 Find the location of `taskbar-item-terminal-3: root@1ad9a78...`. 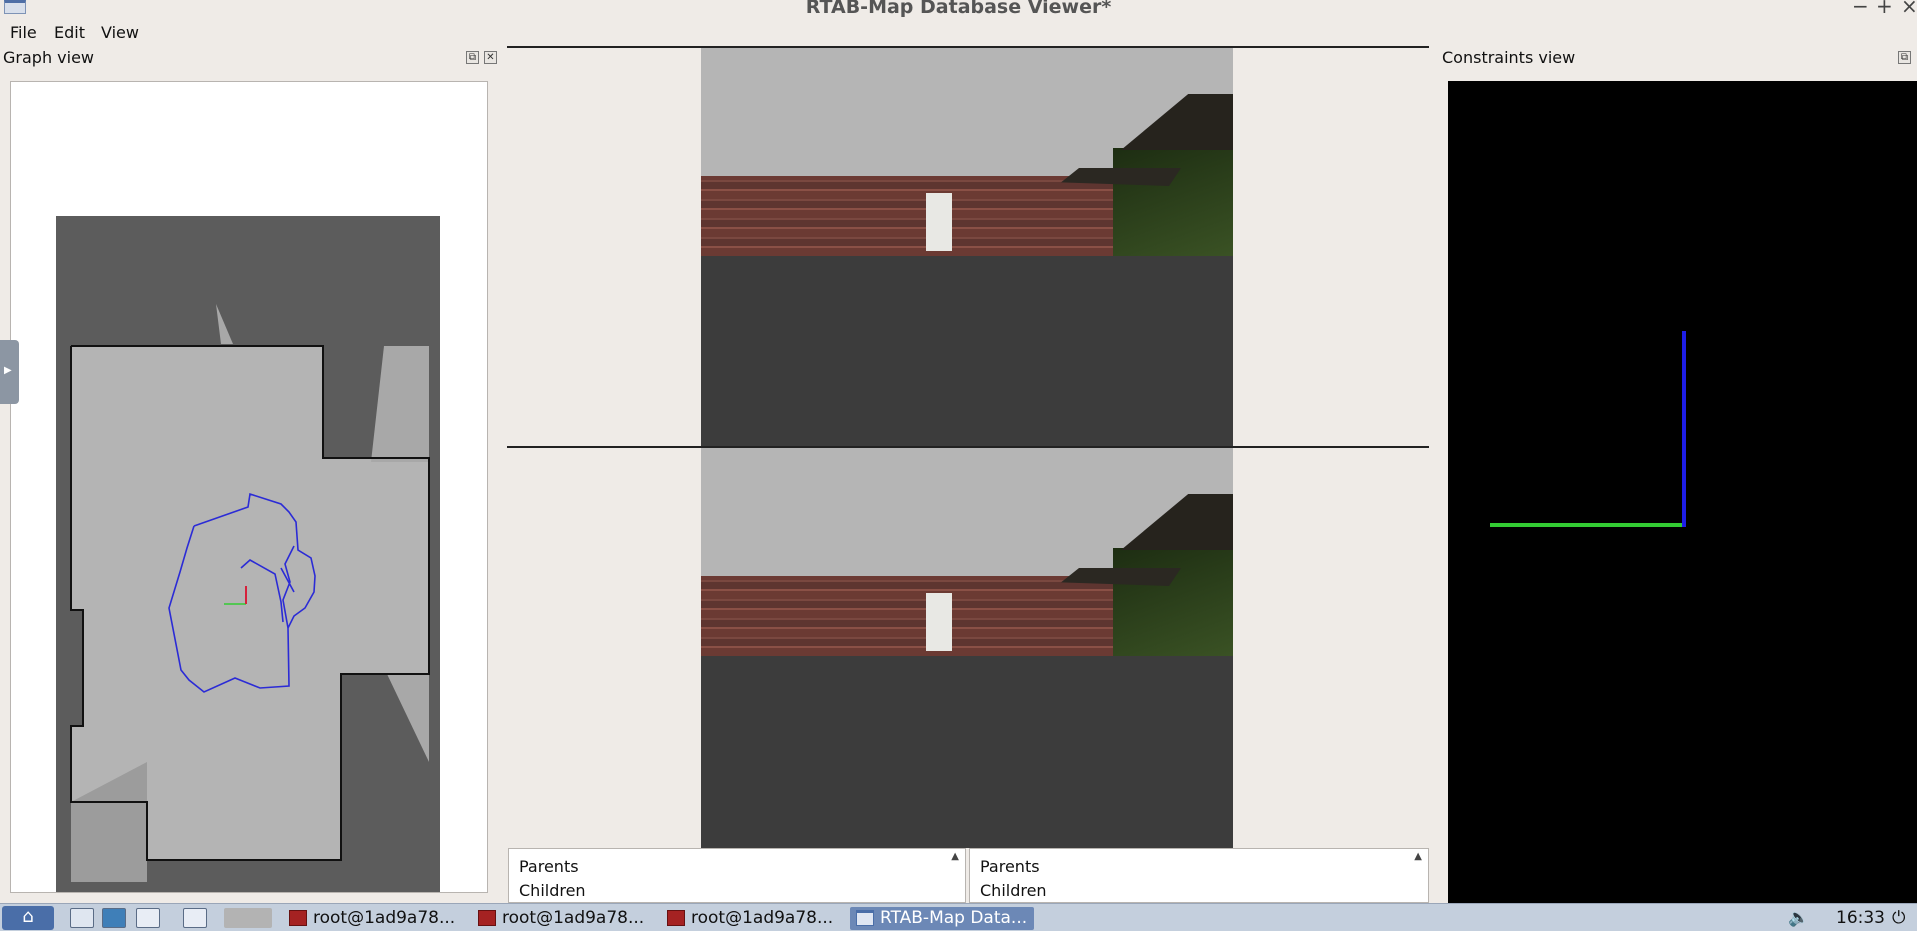

taskbar-item-terminal-3: root@1ad9a78... is located at coordinates (752, 918).